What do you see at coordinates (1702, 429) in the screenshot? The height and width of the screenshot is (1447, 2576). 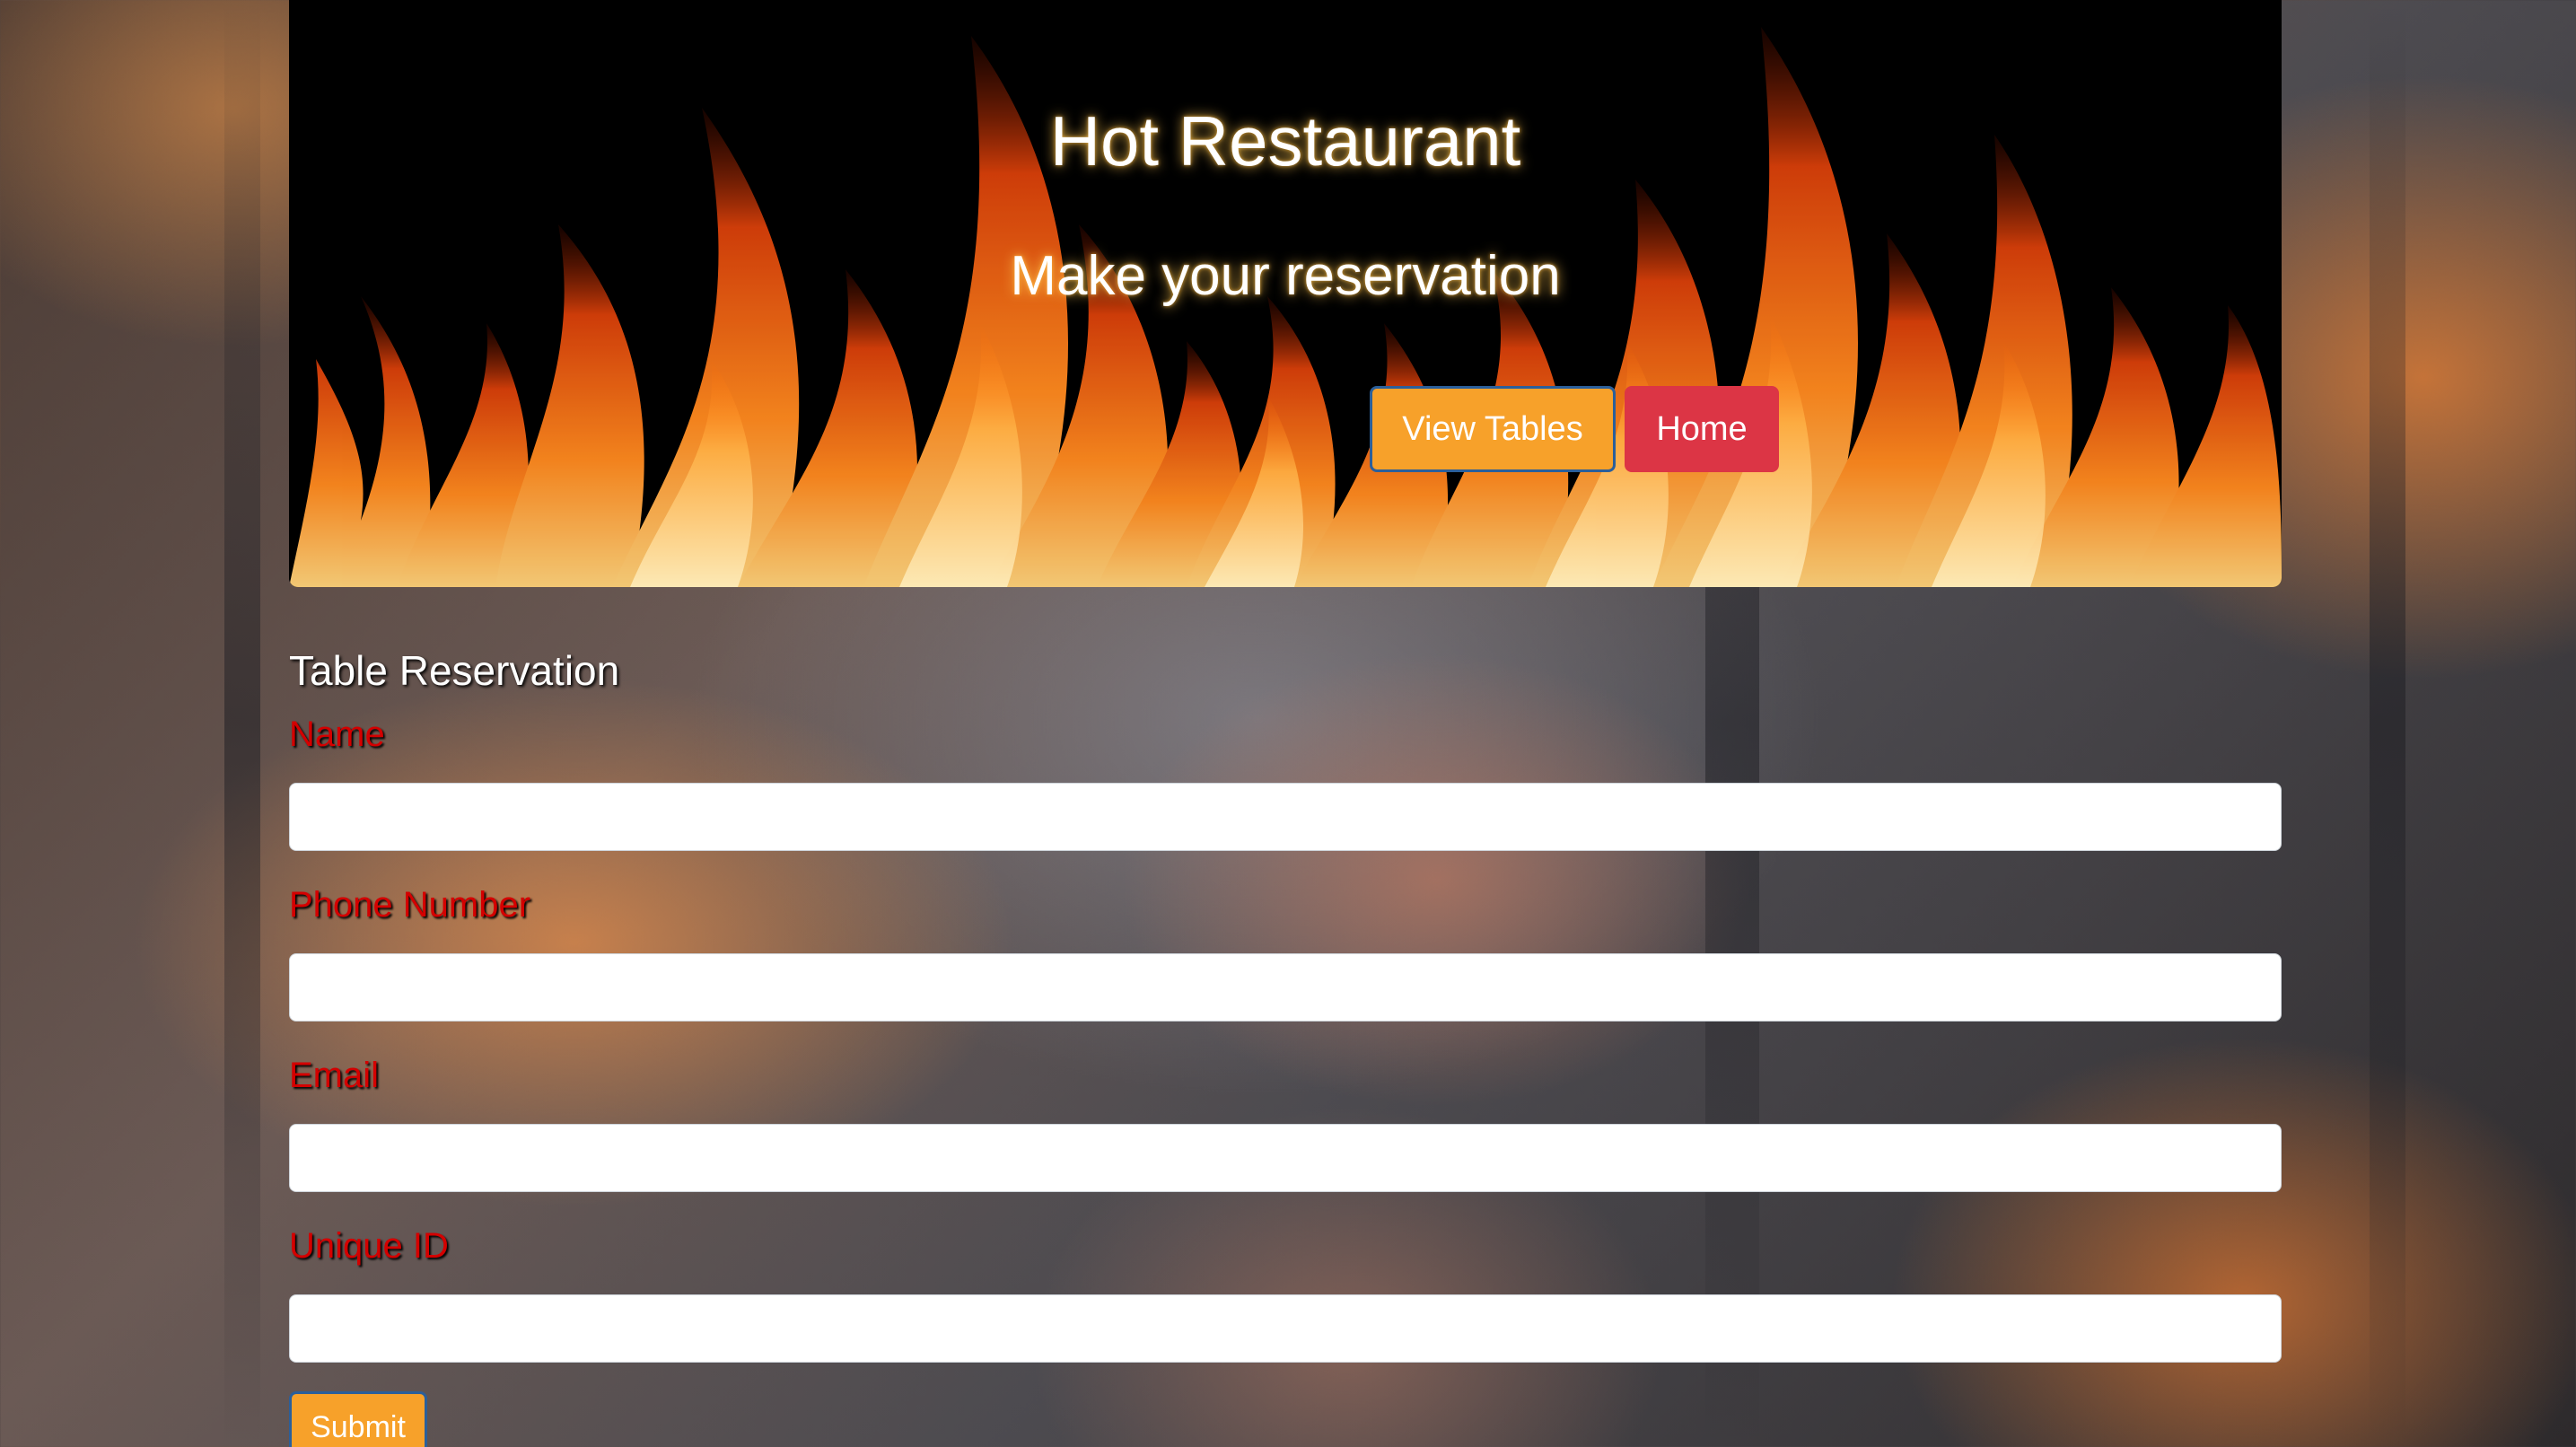 I see `home-button: Home` at bounding box center [1702, 429].